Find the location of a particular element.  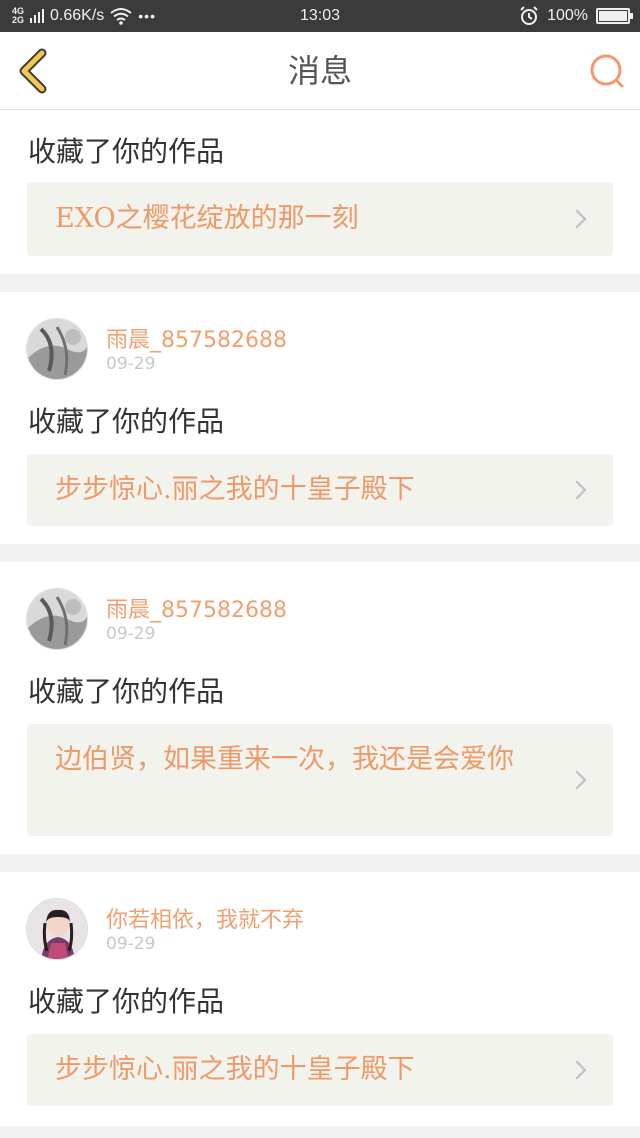

status-right: 100% is located at coordinates (576, 16).